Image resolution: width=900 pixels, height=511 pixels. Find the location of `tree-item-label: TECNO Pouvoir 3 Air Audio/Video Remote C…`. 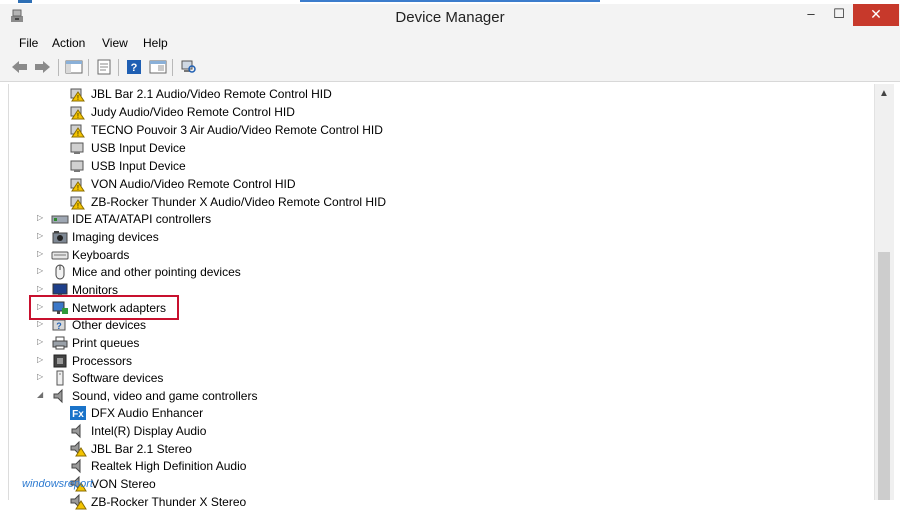

tree-item-label: TECNO Pouvoir 3 Air Audio/Video Remote C… is located at coordinates (237, 130).